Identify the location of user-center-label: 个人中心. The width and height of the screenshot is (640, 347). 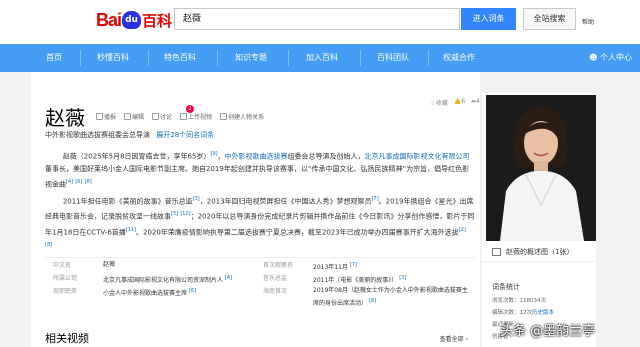
(616, 57).